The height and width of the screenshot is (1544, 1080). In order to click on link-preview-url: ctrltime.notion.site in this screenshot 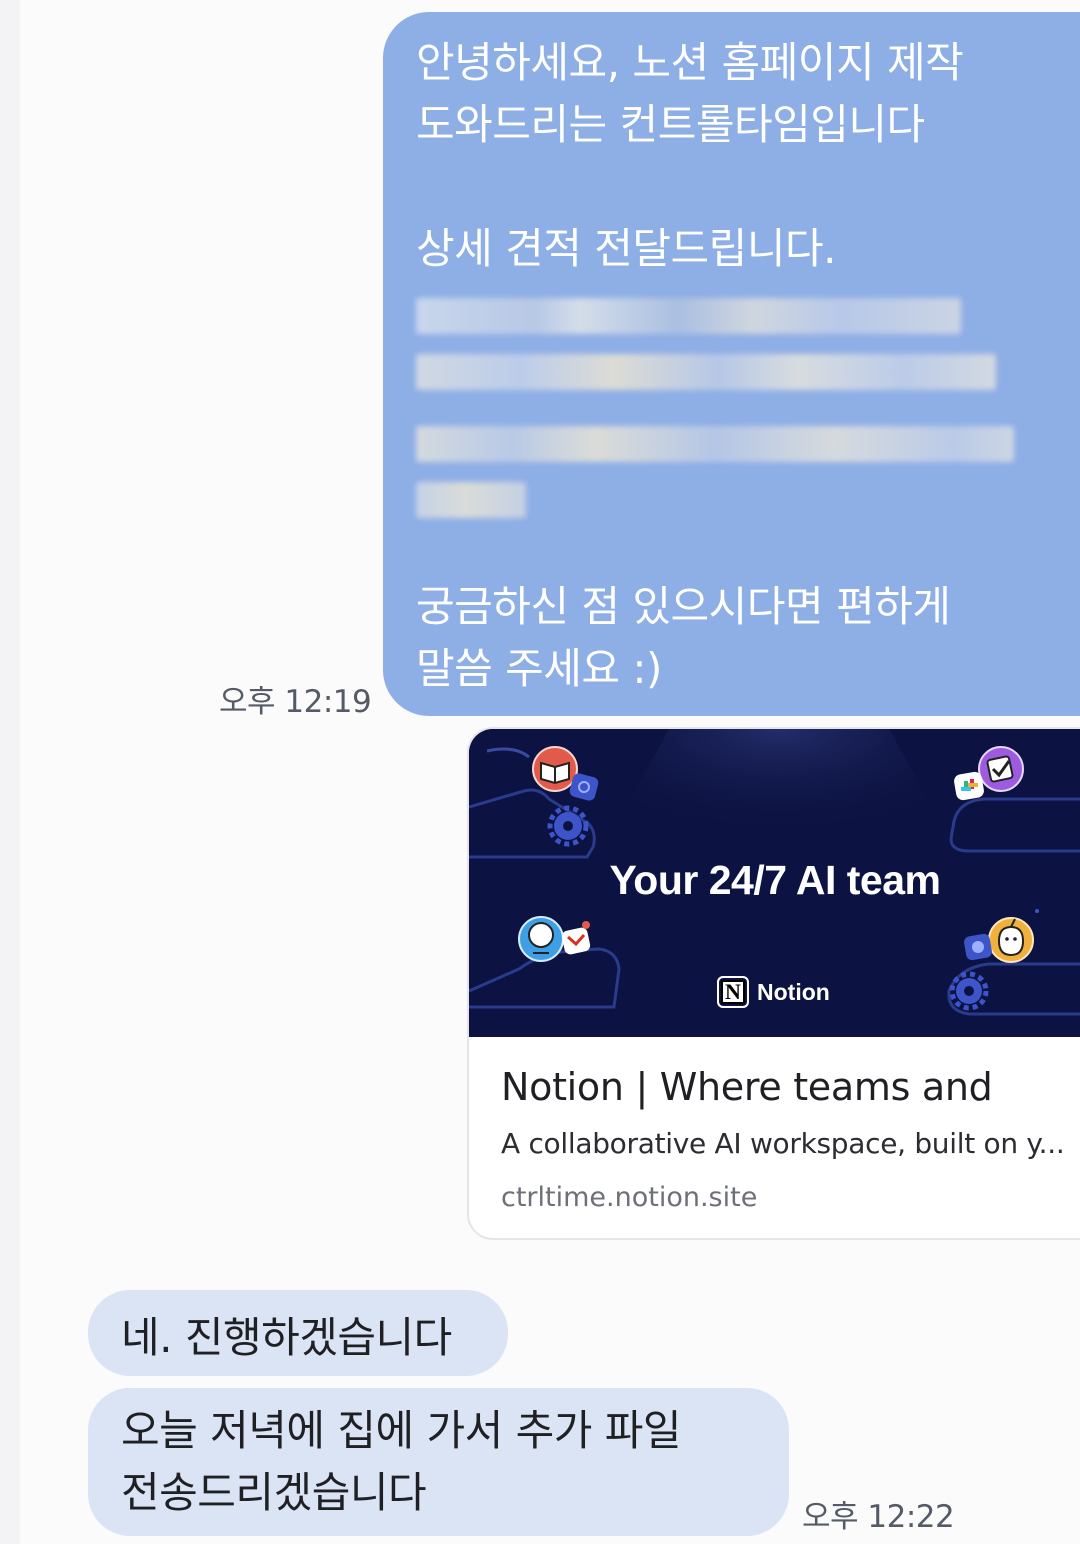, I will do `click(784, 1197)`.